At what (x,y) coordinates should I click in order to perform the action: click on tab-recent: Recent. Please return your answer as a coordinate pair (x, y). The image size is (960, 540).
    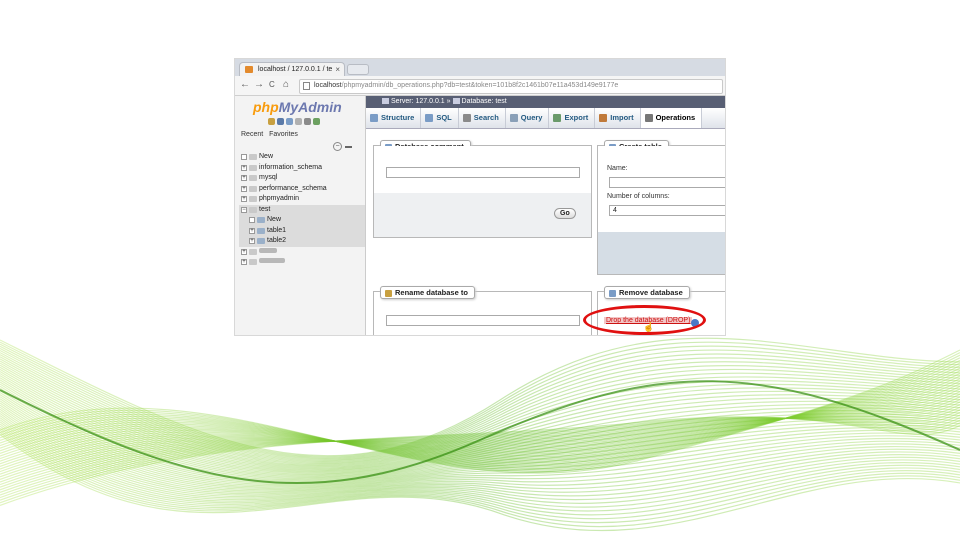
    Looking at the image, I should click on (252, 134).